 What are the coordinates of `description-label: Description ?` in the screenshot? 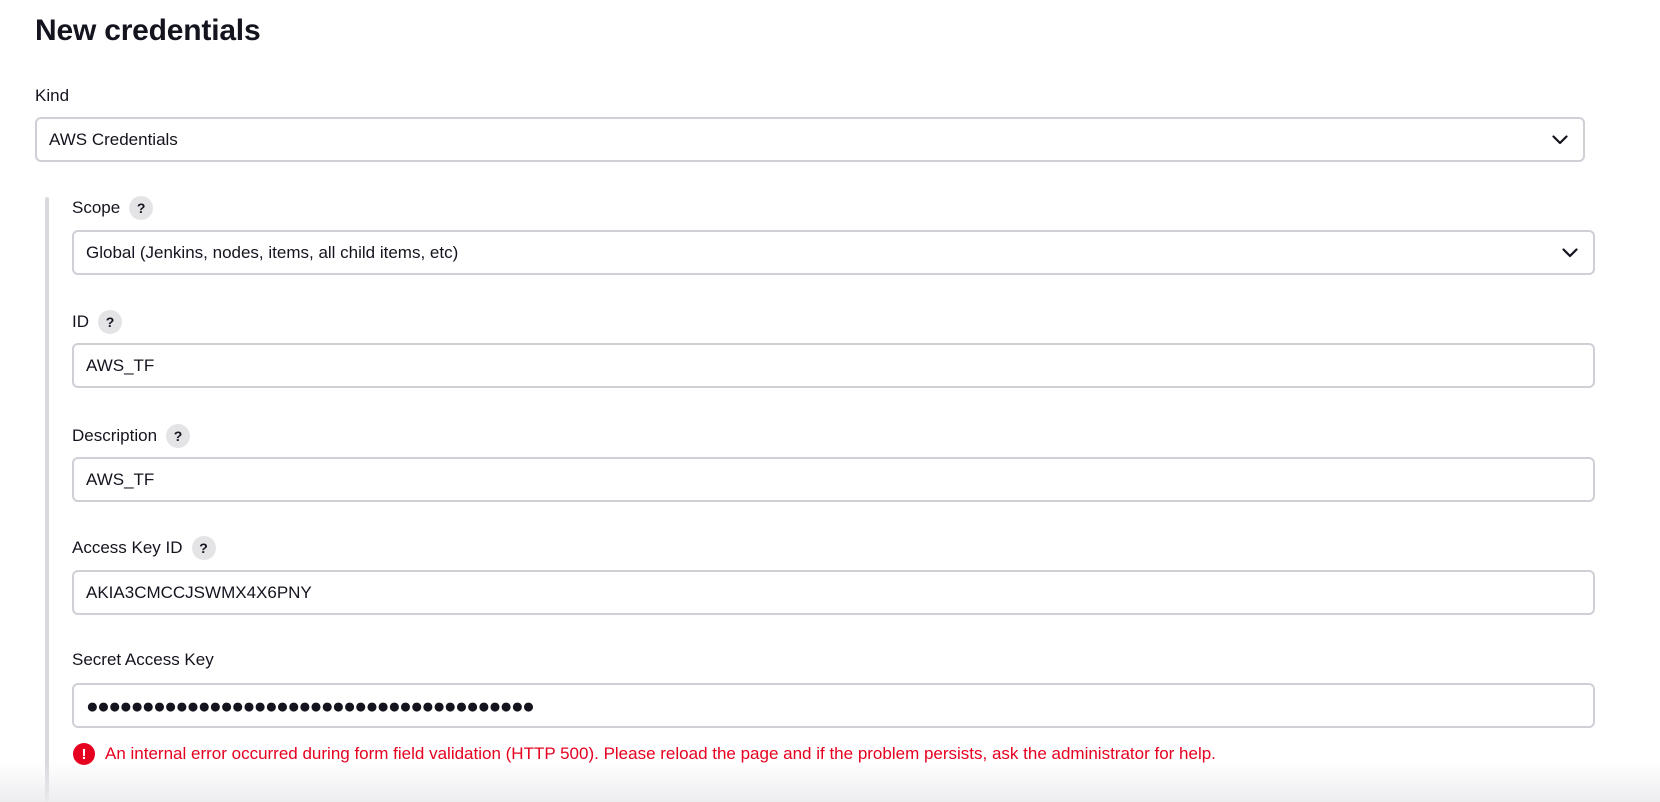 It's located at (131, 436).